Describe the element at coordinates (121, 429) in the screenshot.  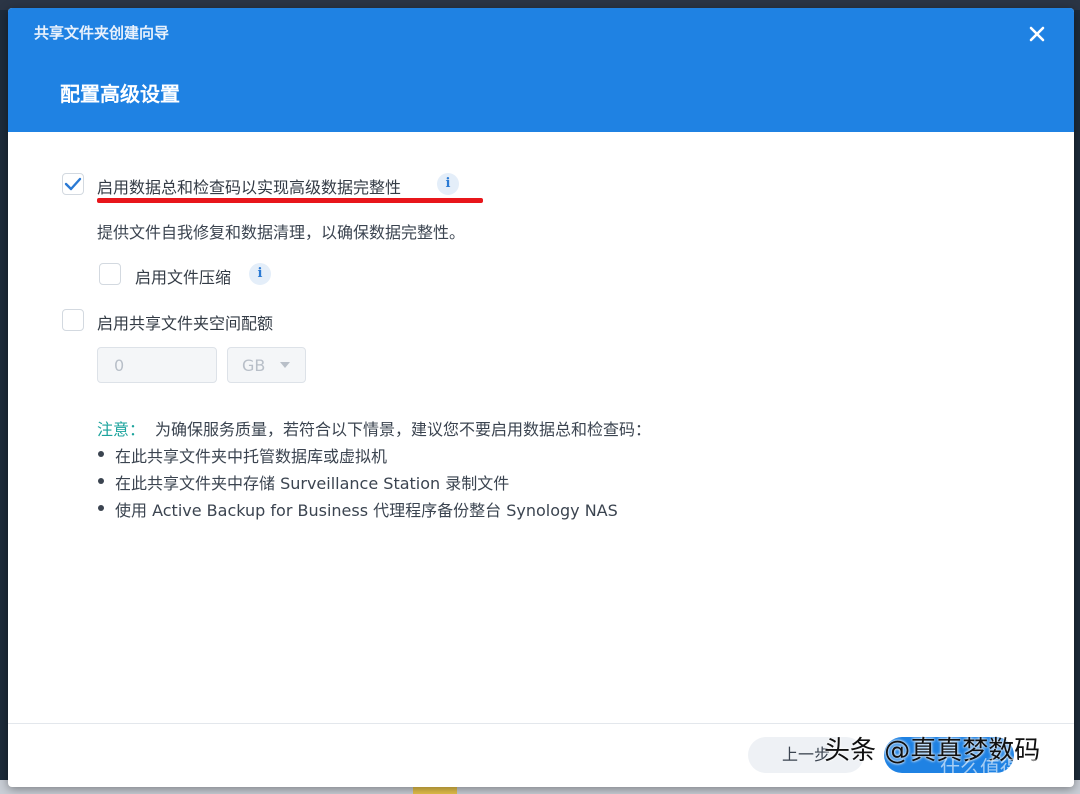
I see `note-label: 注意：` at that location.